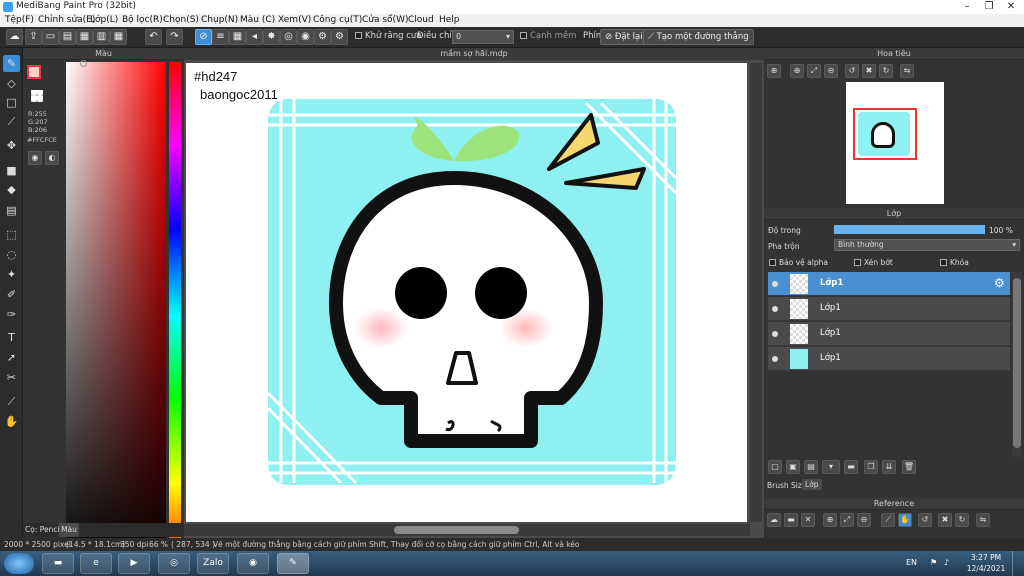 This screenshot has width=1024, height=576. Describe the element at coordinates (11, 337) in the screenshot. I see `text-tool-icon: T` at that location.